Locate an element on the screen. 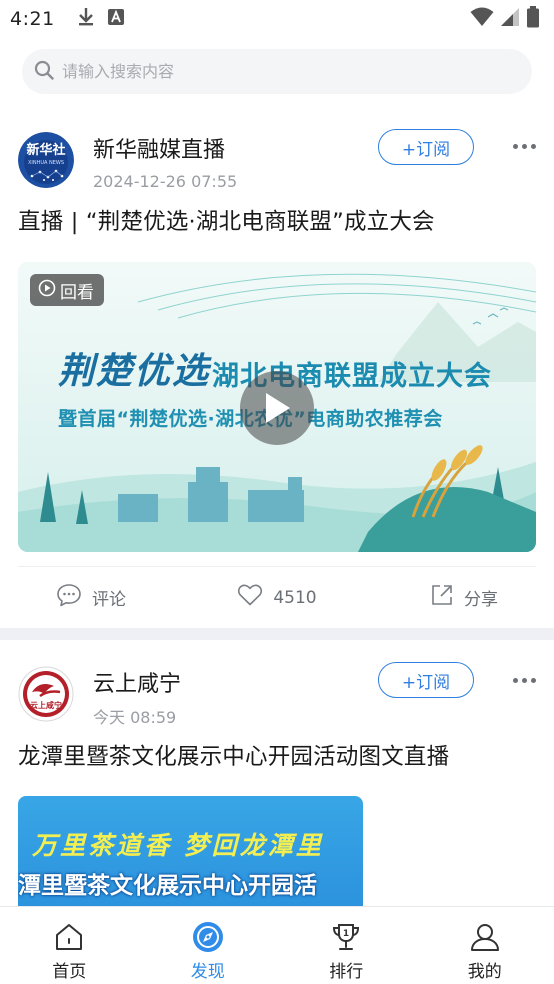  search-icon is located at coordinates (44, 72).